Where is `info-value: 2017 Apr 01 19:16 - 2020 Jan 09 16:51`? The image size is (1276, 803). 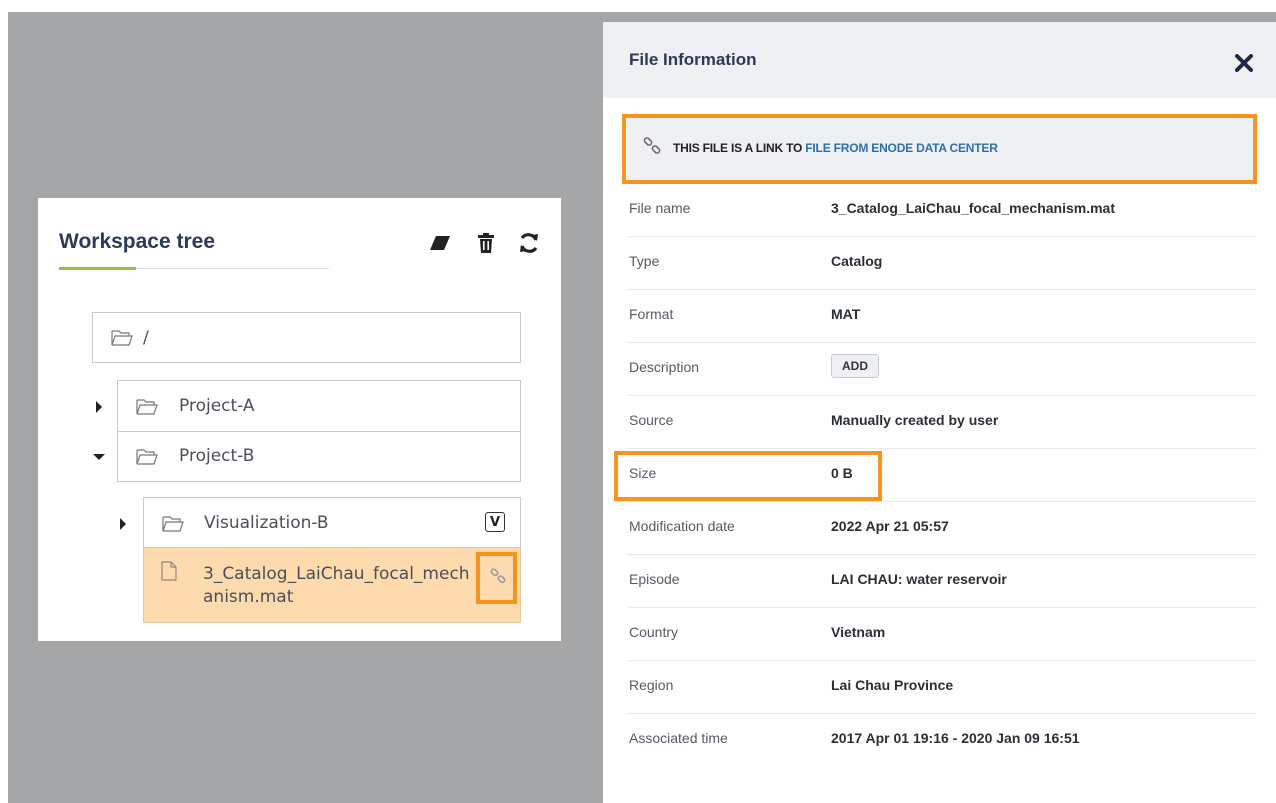 info-value: 2017 Apr 01 19:16 - 2020 Jan 09 16:51 is located at coordinates (955, 738).